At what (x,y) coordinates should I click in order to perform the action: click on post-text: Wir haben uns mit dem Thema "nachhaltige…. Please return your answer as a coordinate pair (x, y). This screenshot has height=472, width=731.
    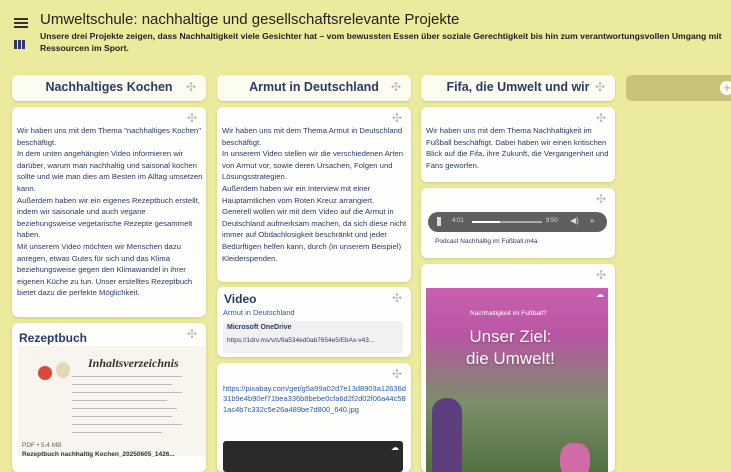
    Looking at the image, I should click on (110, 212).